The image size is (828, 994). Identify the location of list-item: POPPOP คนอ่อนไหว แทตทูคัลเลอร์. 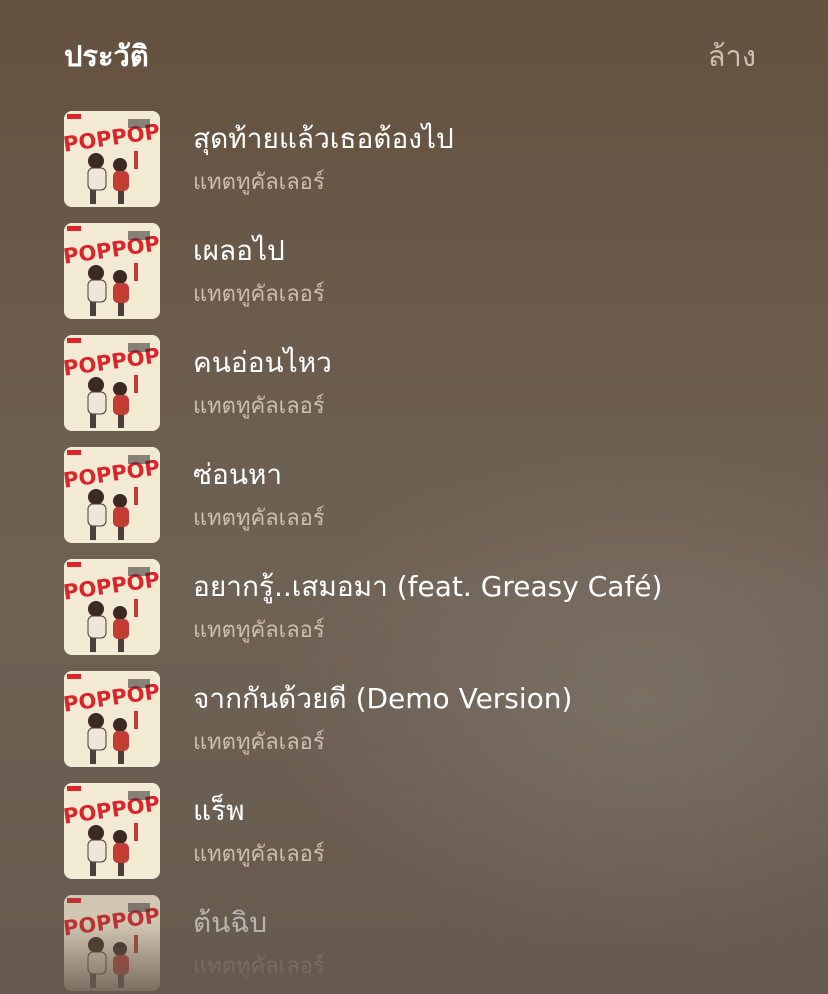
(414, 391).